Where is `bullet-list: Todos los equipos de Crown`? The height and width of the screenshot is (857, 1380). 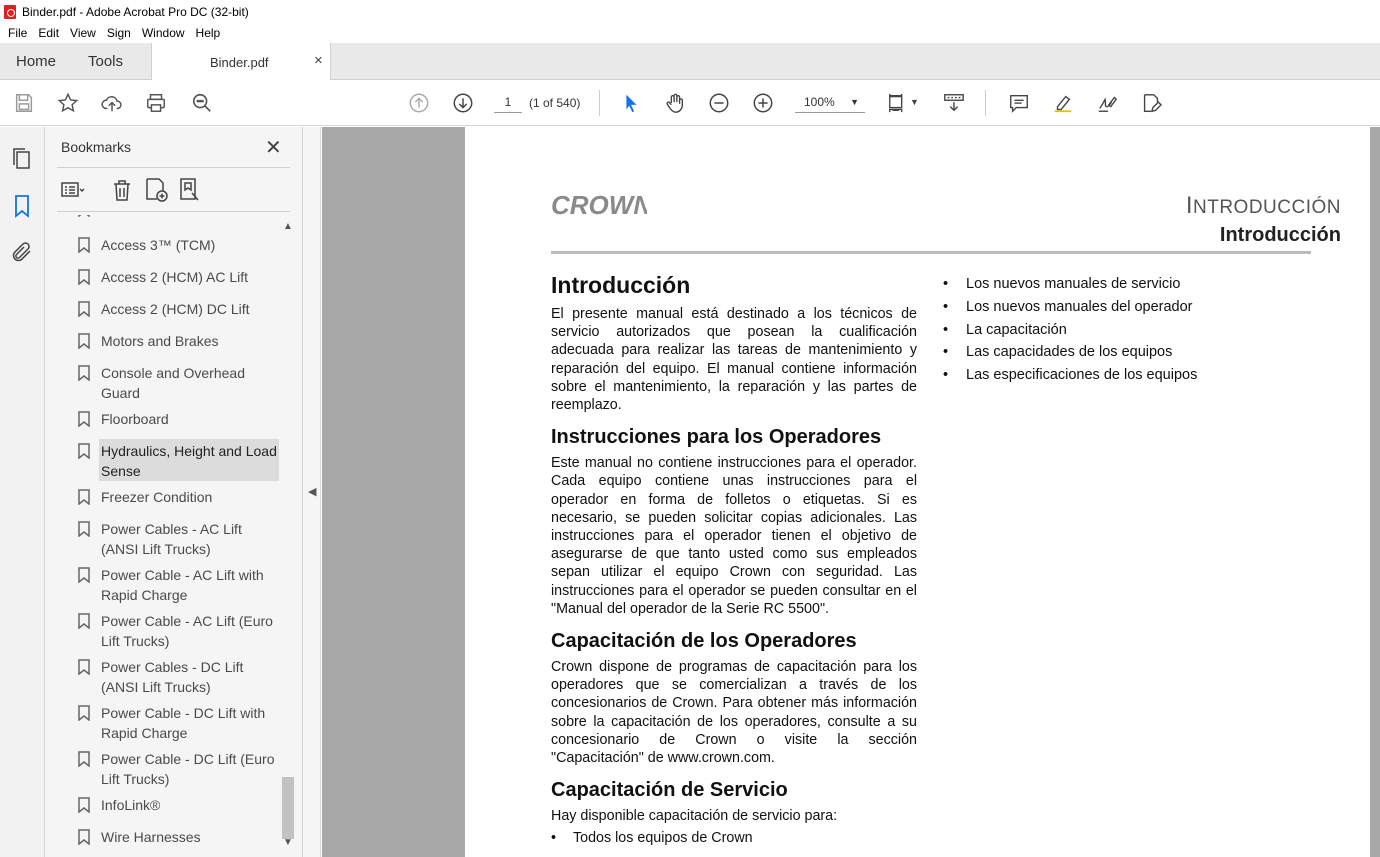
bullet-list: Todos los equipos de Crown is located at coordinates (734, 838).